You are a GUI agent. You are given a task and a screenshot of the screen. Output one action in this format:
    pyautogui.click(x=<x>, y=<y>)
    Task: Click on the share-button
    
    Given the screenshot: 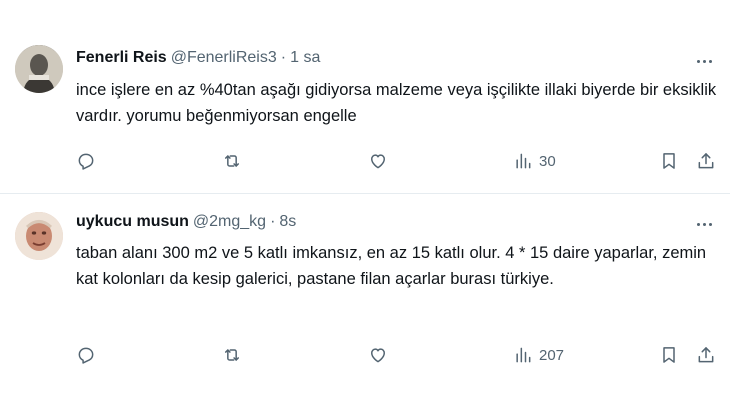 What is the action you would take?
    pyautogui.click(x=706, y=355)
    